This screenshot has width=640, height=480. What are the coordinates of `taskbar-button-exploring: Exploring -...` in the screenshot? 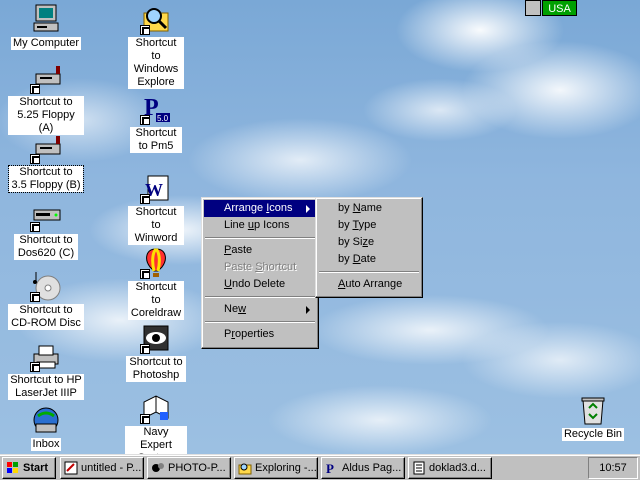 It's located at (276, 468).